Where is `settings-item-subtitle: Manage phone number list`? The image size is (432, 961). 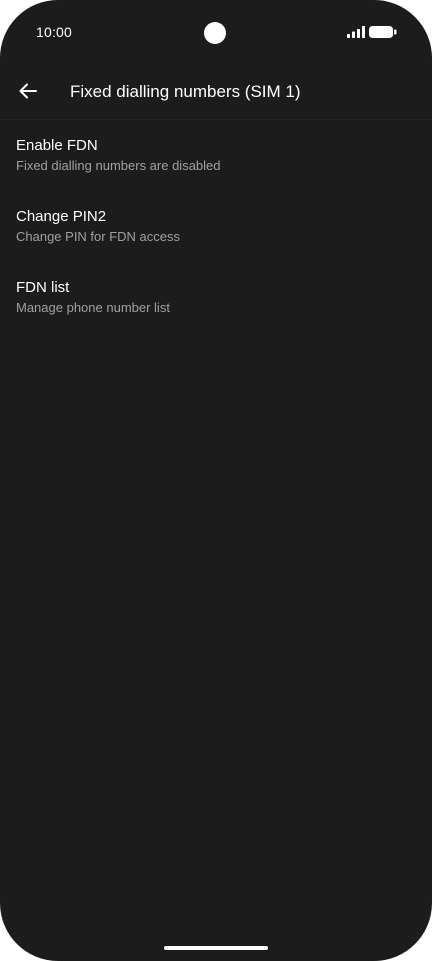
settings-item-subtitle: Manage phone number list is located at coordinates (93, 307).